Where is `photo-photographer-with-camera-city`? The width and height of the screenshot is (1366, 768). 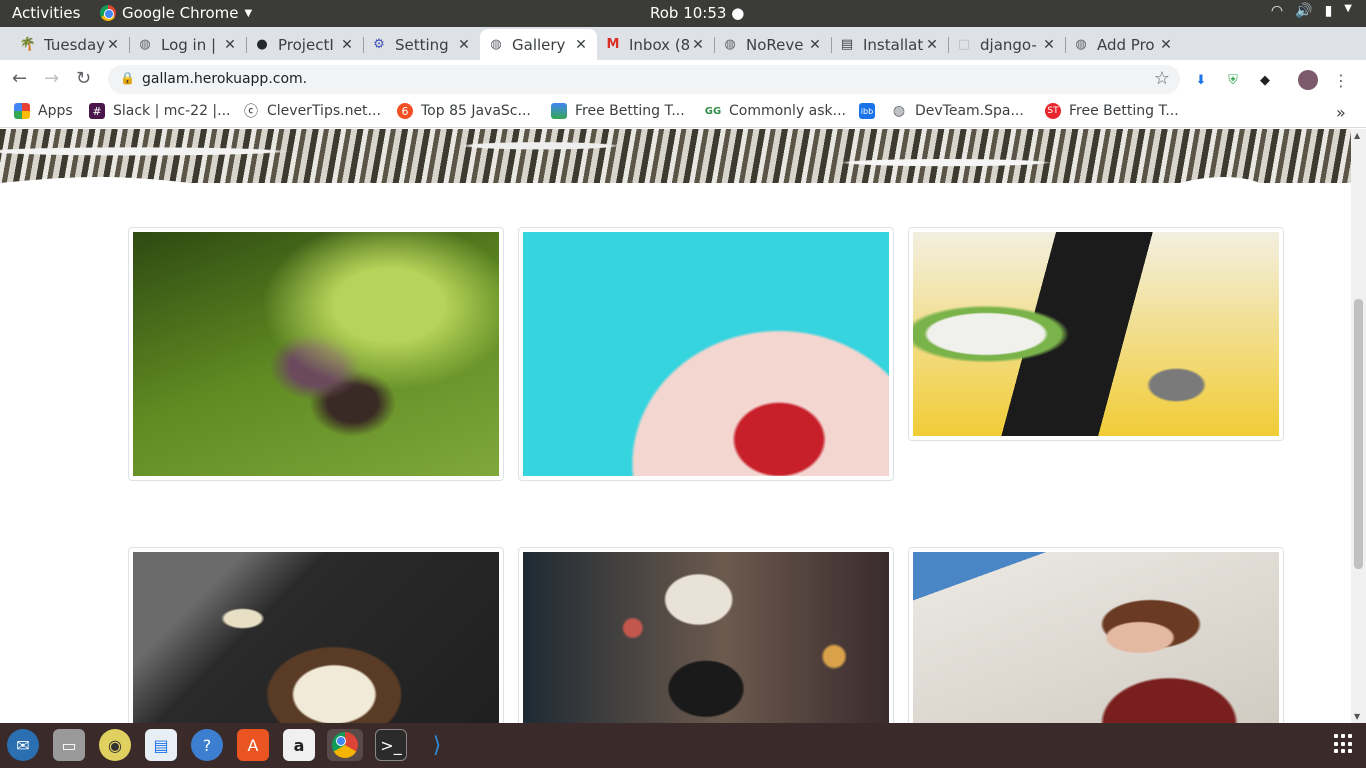 photo-photographer-with-camera-city is located at coordinates (706, 637).